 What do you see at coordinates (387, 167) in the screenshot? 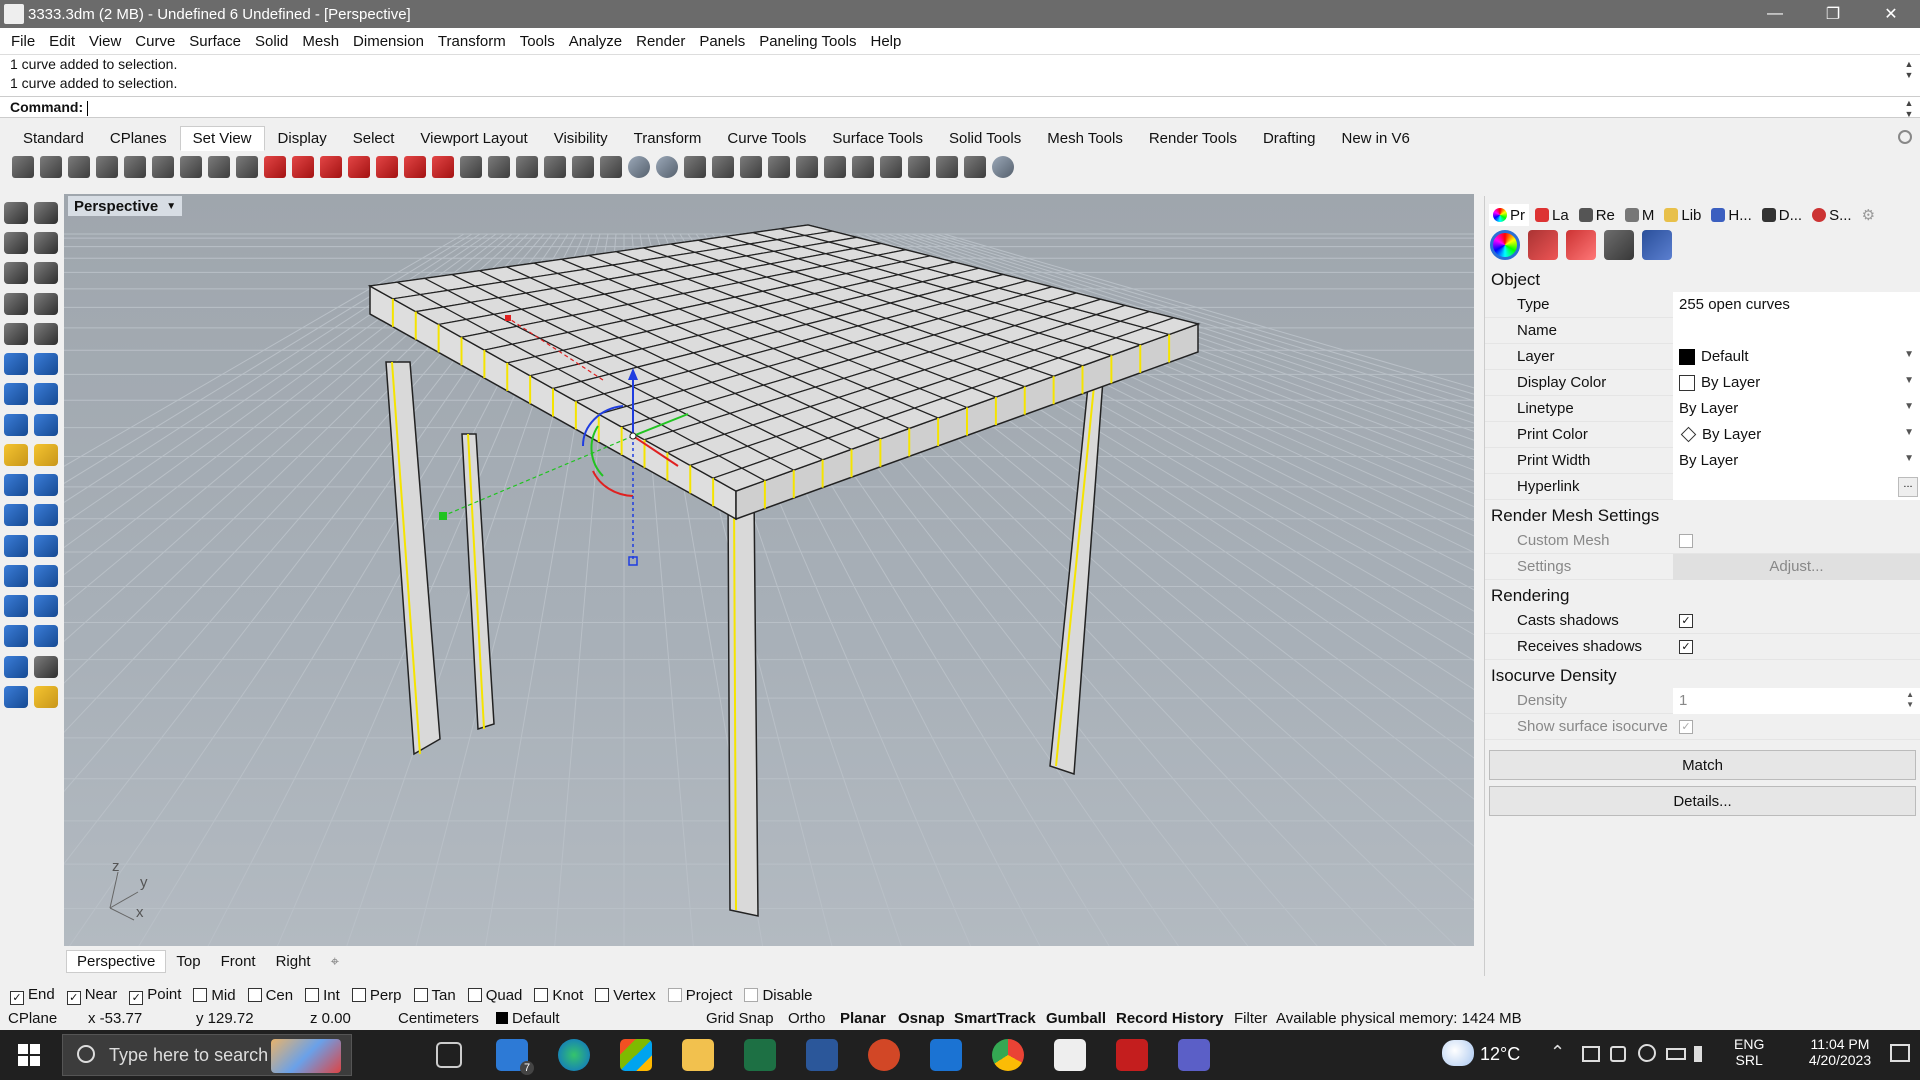
I see `car-view-3-icon` at bounding box center [387, 167].